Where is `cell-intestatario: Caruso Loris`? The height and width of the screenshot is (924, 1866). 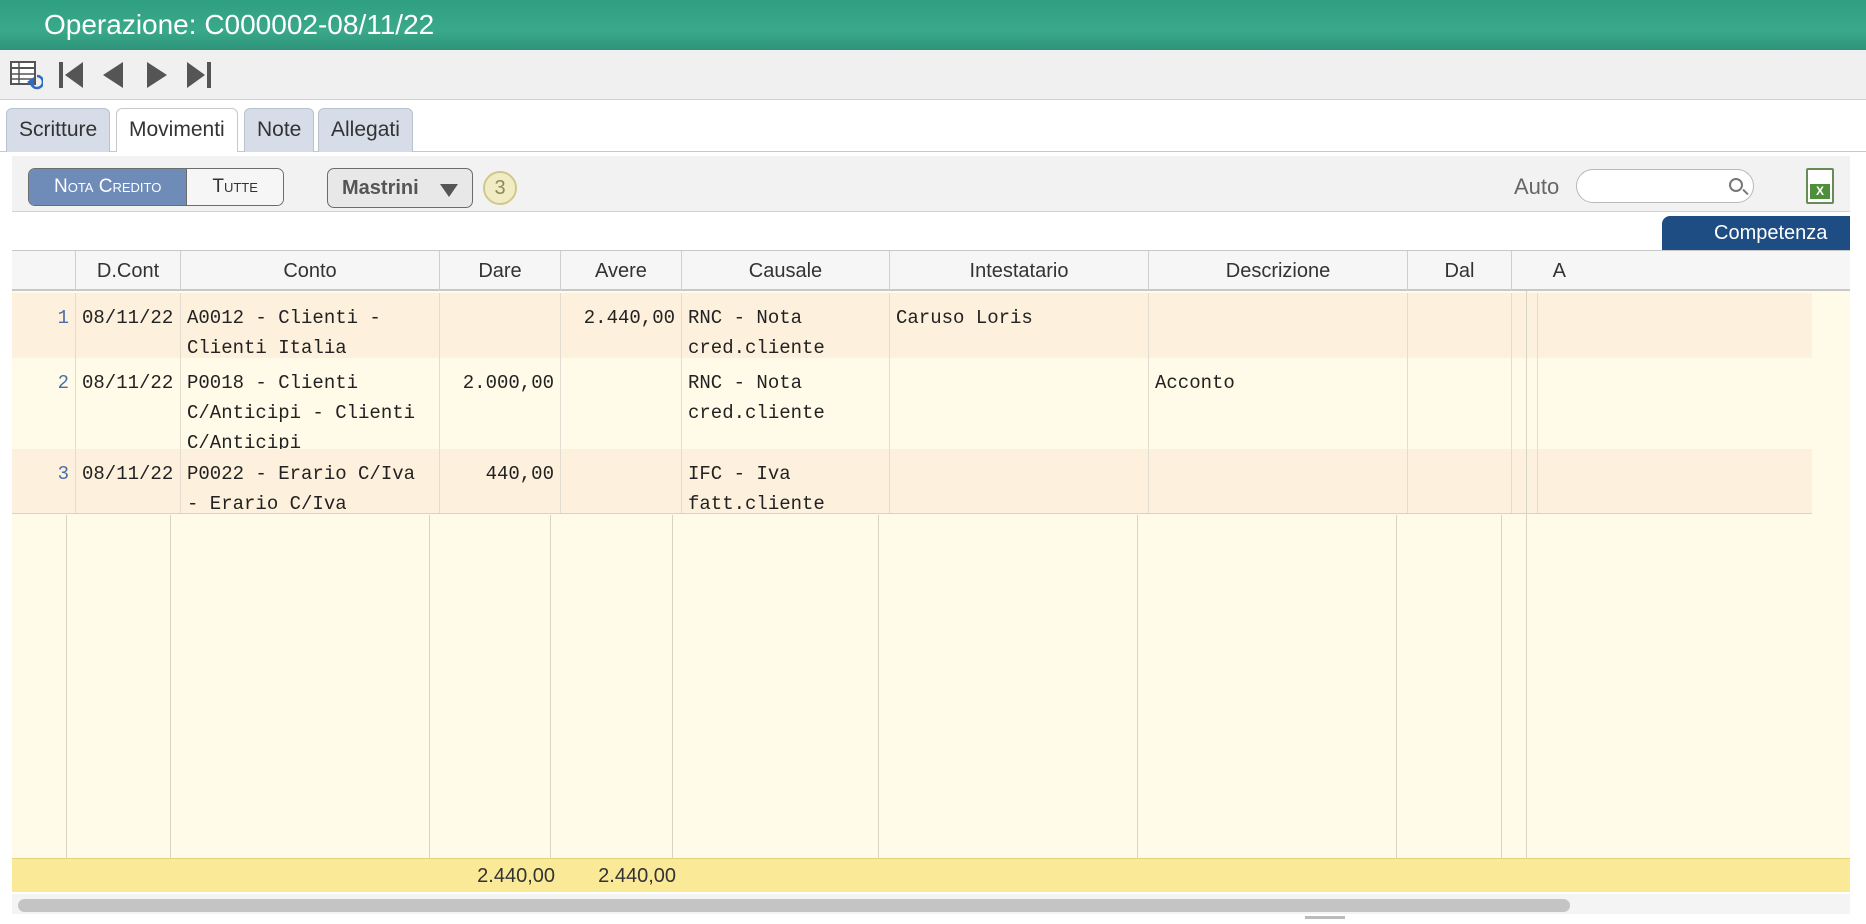 cell-intestatario: Caruso Loris is located at coordinates (1019, 325).